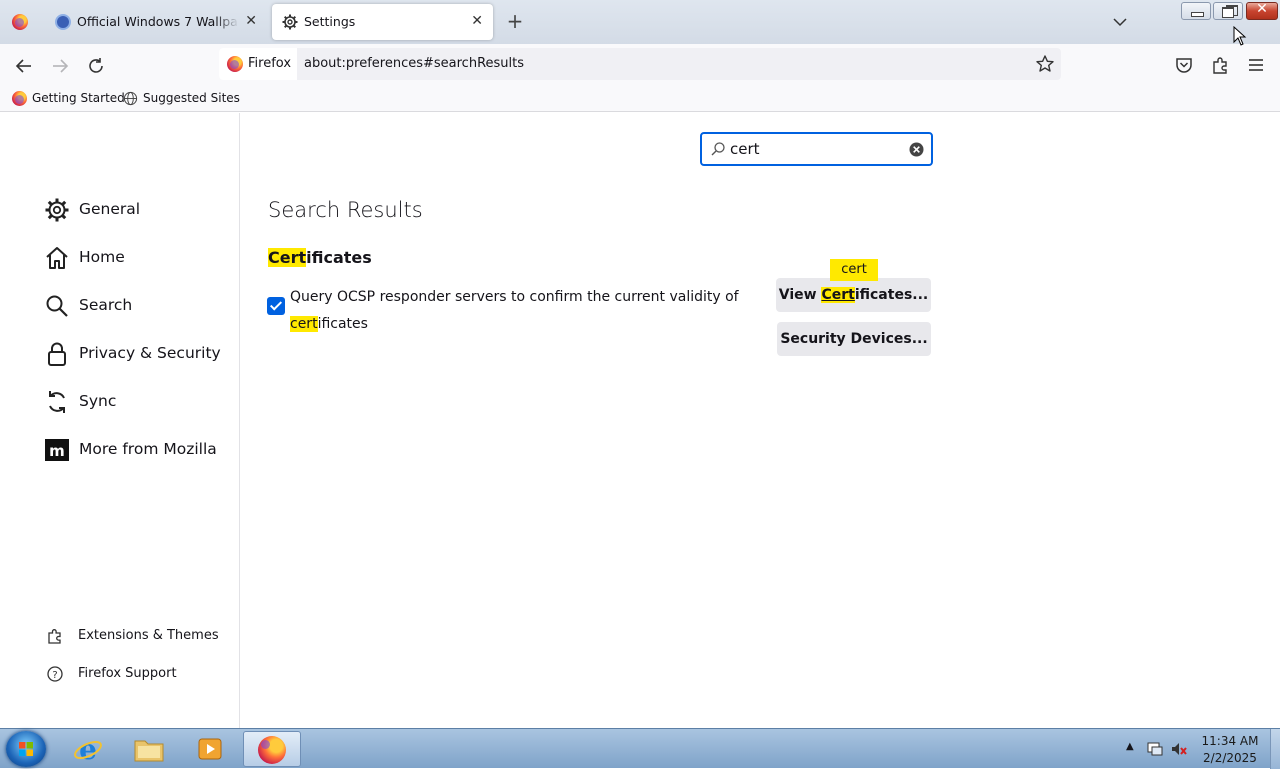 The width and height of the screenshot is (1280, 769). I want to click on bookmark-star-icon, so click(1045, 64).